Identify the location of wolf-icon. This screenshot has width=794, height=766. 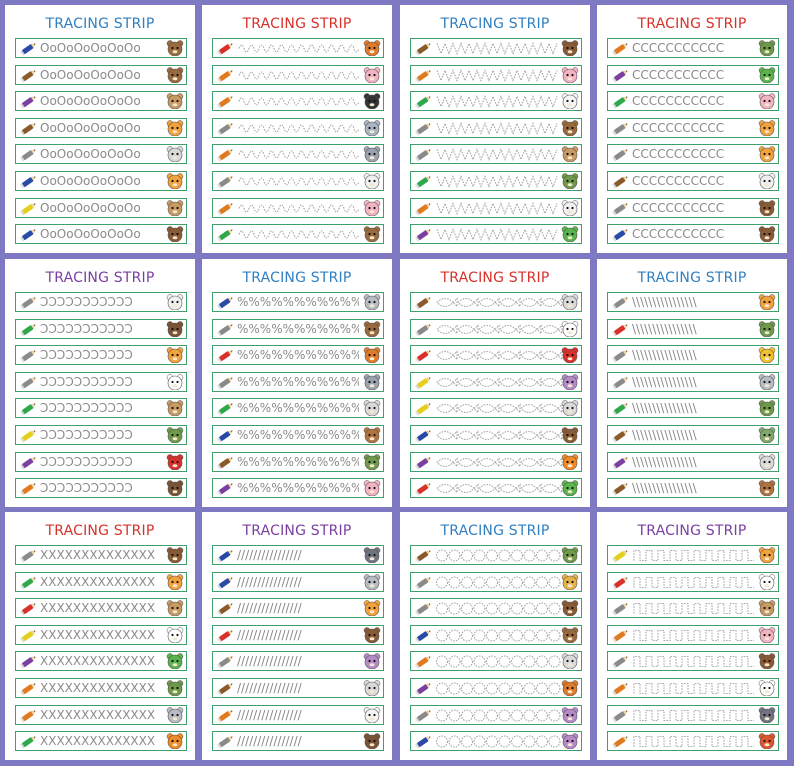
(372, 382).